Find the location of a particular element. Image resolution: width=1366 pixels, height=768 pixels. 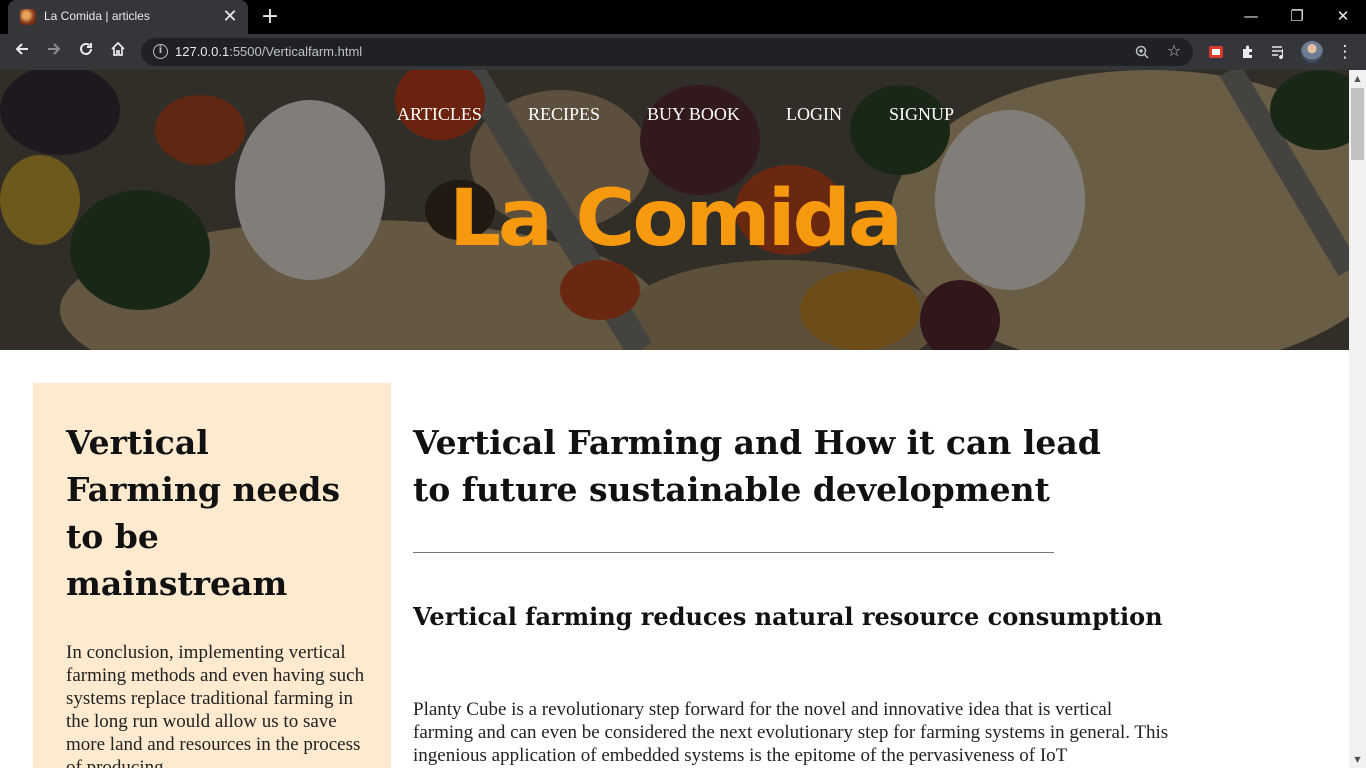

nav-login: LOGIN is located at coordinates (814, 114).